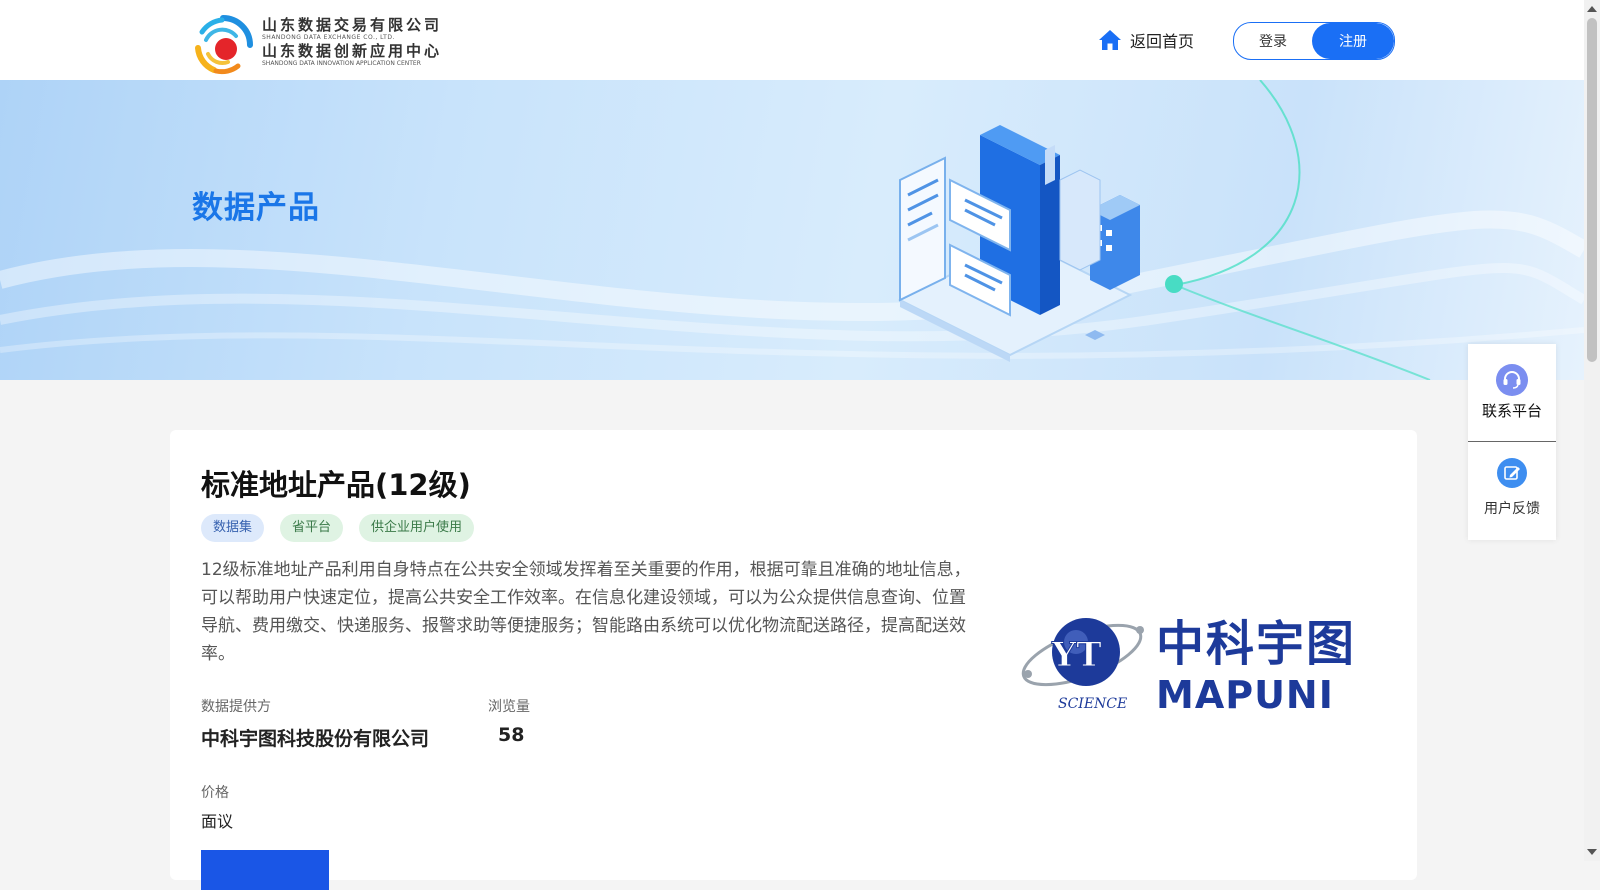 The image size is (1600, 890). I want to click on register-button: 注册, so click(1353, 41).